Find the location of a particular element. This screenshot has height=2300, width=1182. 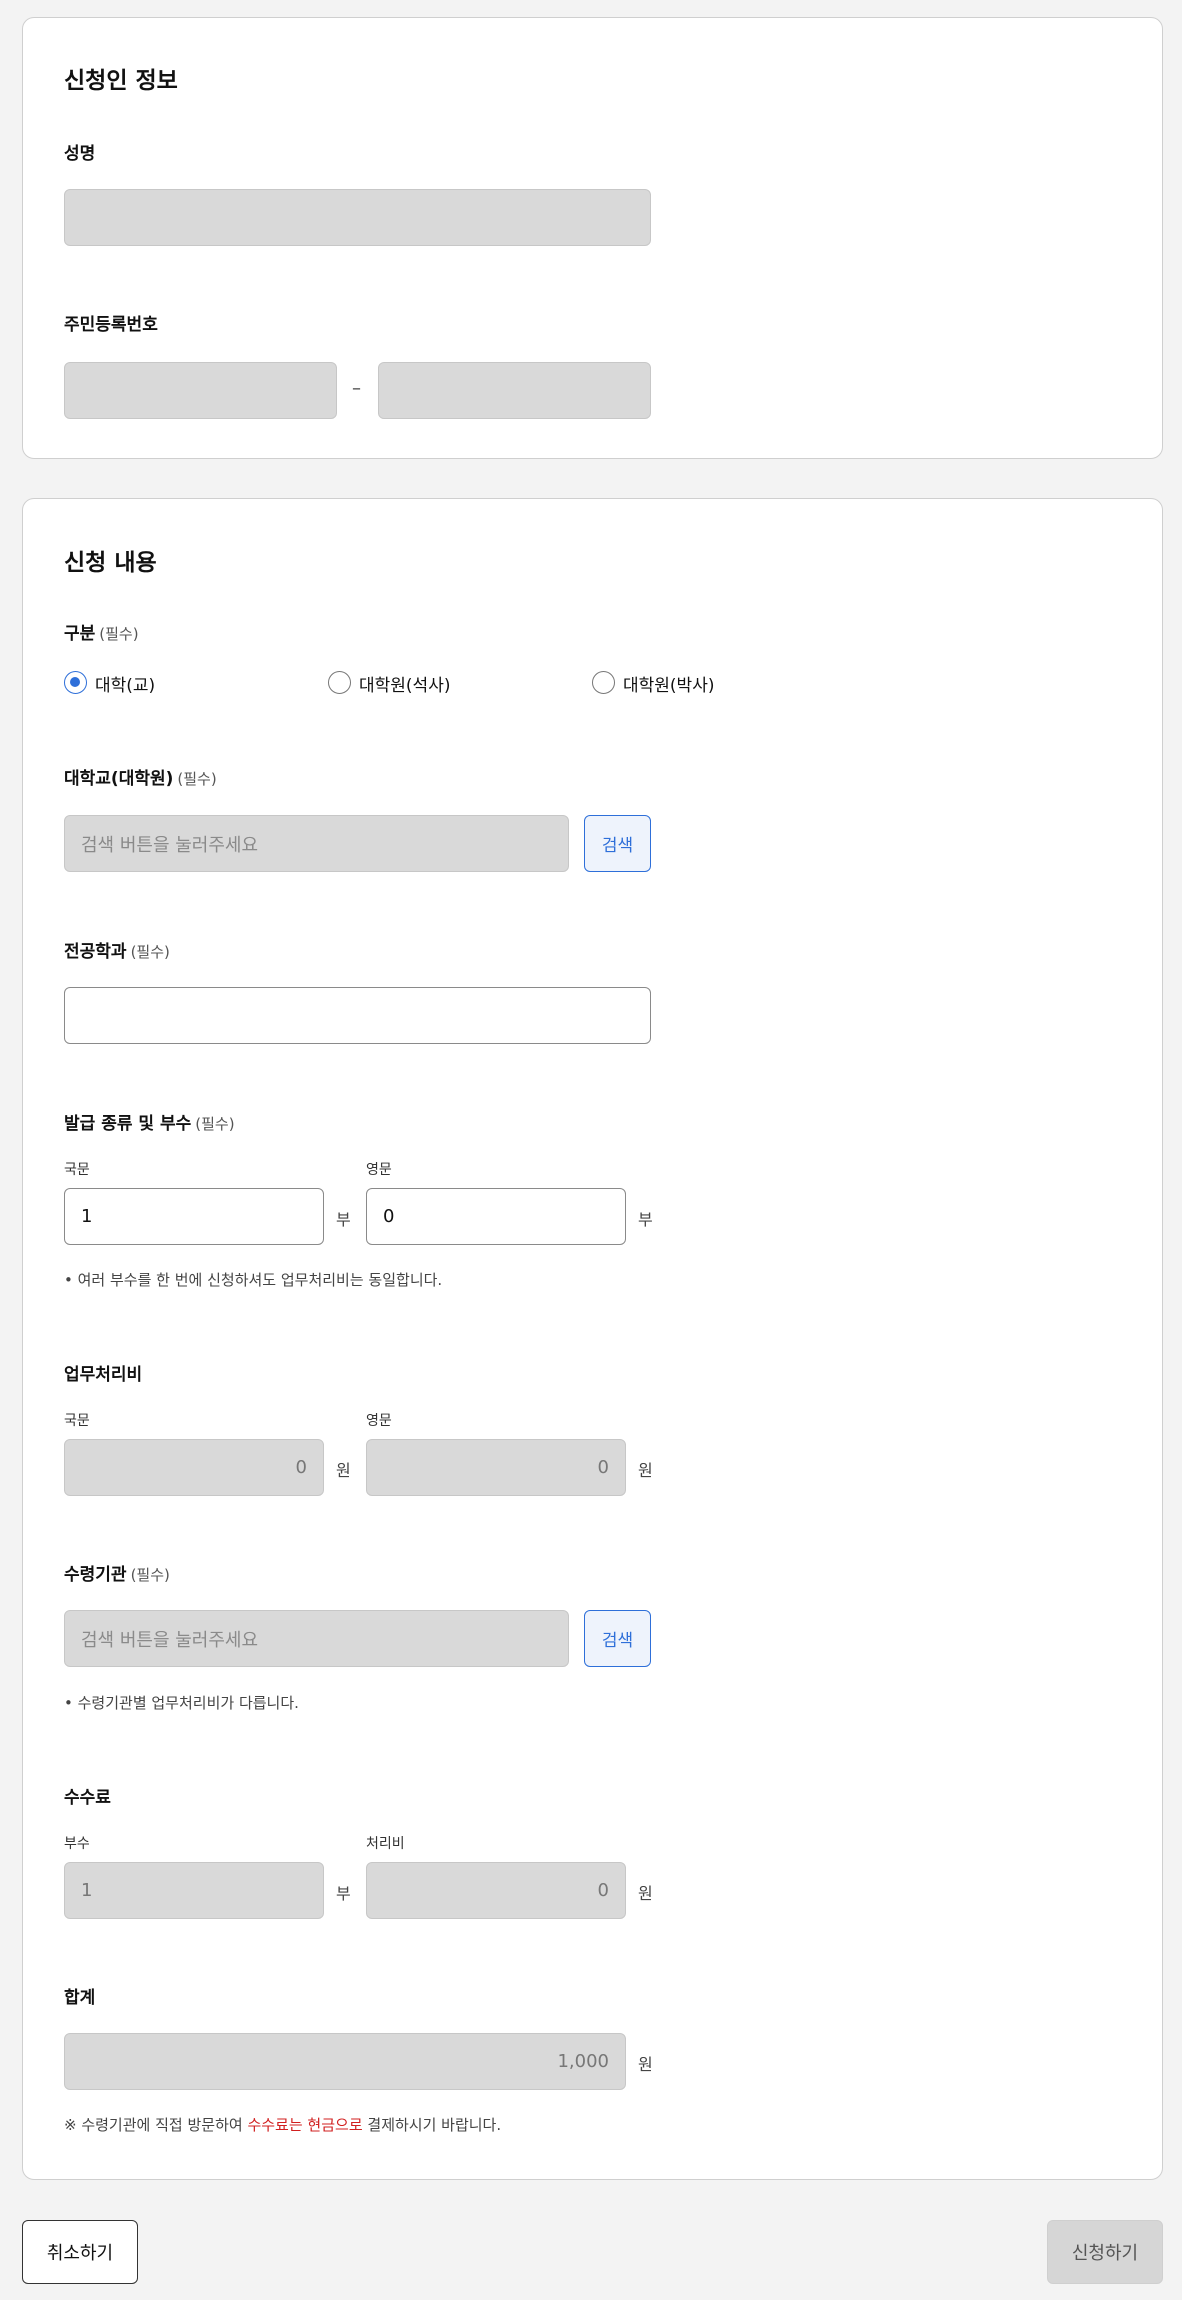

category-radio-university is located at coordinates (75, 682).